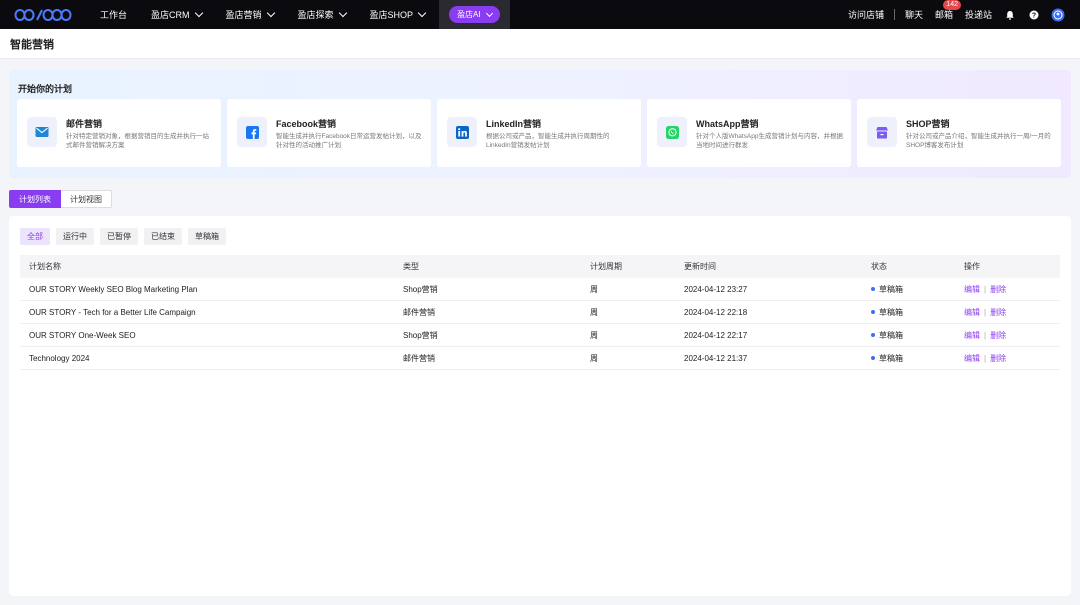 The image size is (1080, 605). I want to click on card-title: Facebook营销, so click(306, 124).